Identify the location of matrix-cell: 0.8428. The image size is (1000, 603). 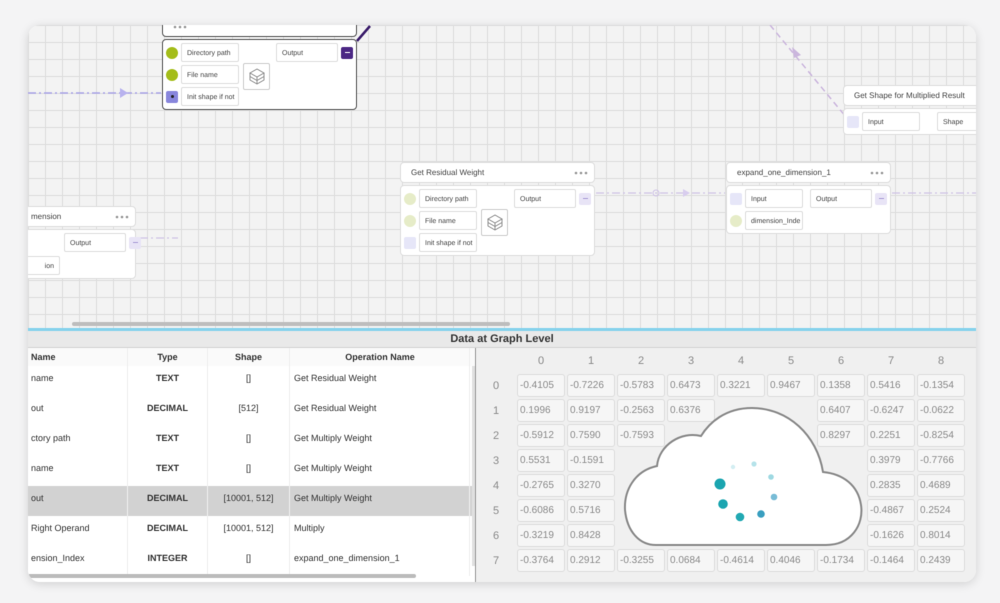
(591, 535).